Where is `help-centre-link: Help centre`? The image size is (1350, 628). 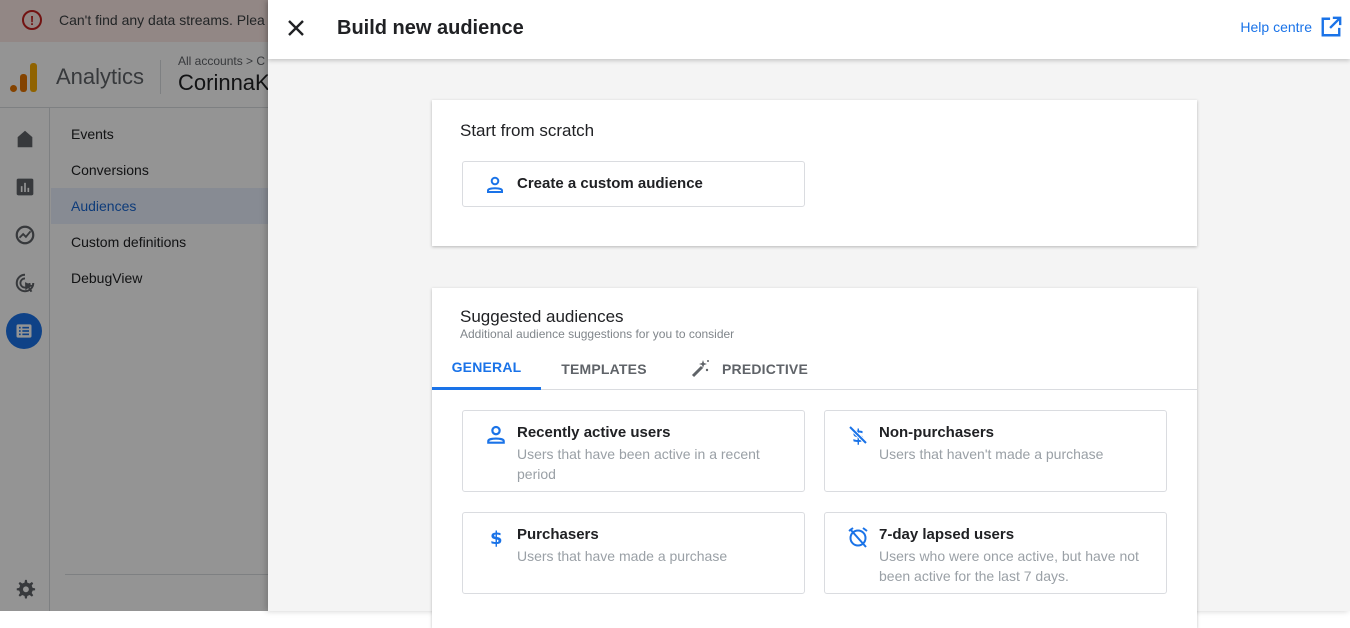
help-centre-link: Help centre is located at coordinates (1291, 27).